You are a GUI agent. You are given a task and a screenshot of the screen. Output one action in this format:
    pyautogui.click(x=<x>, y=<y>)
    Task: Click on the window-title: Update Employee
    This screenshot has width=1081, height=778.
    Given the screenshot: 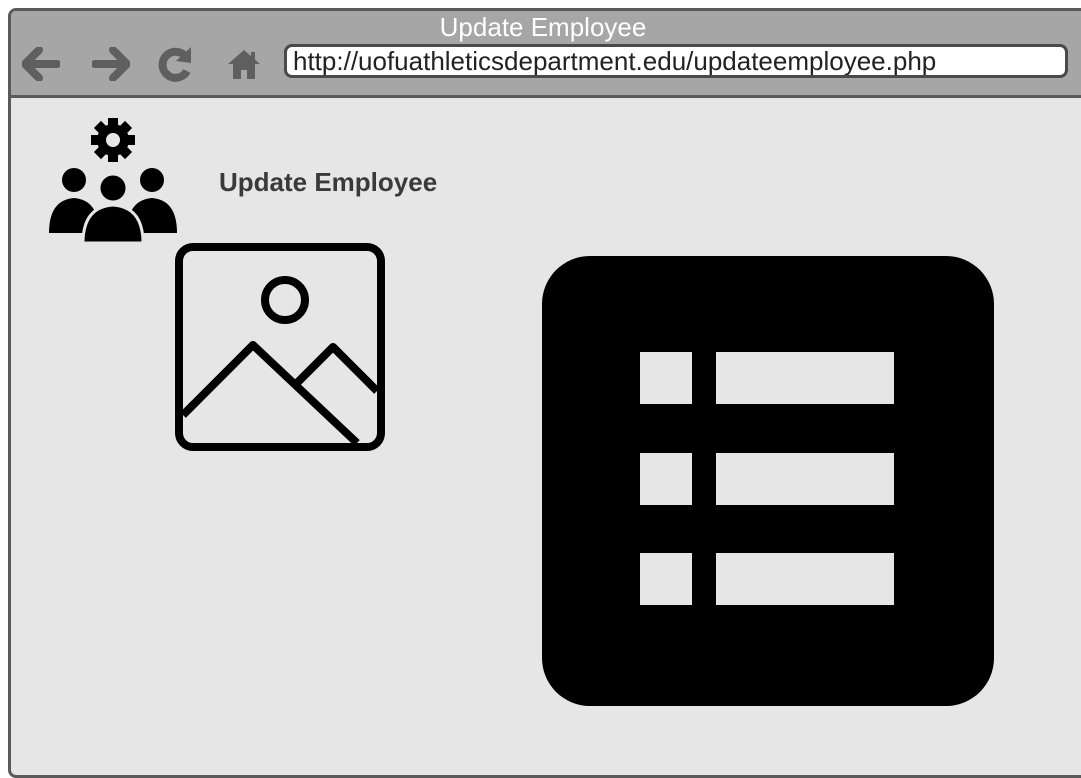 What is the action you would take?
    pyautogui.click(x=543, y=27)
    